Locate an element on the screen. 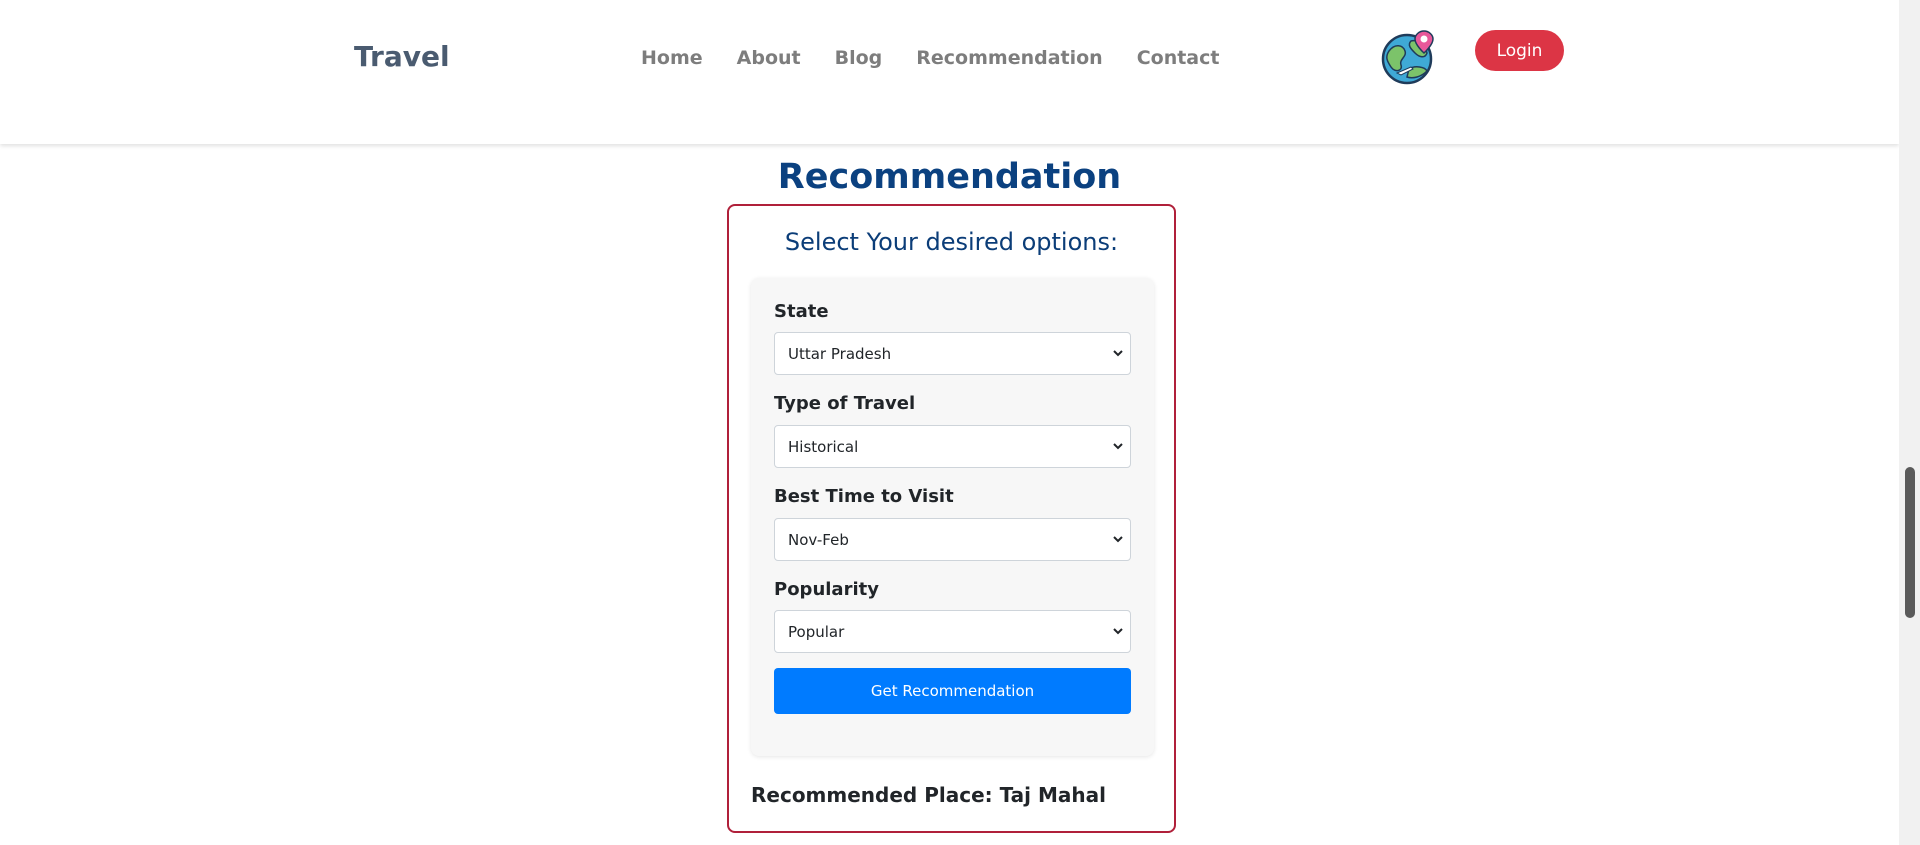 The width and height of the screenshot is (1920, 845). nav-links: Home About Blog Recommendation Contact is located at coordinates (930, 58).